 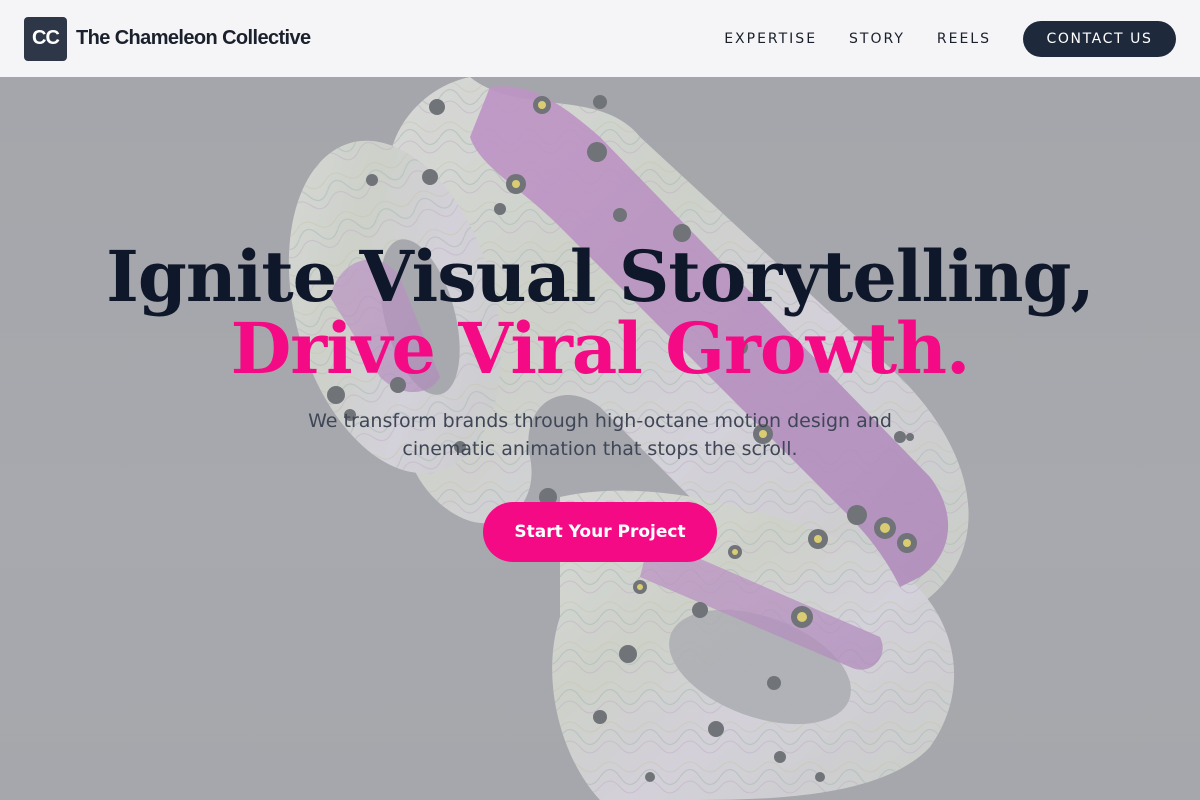 I want to click on logo-initials: CC, so click(x=46, y=38).